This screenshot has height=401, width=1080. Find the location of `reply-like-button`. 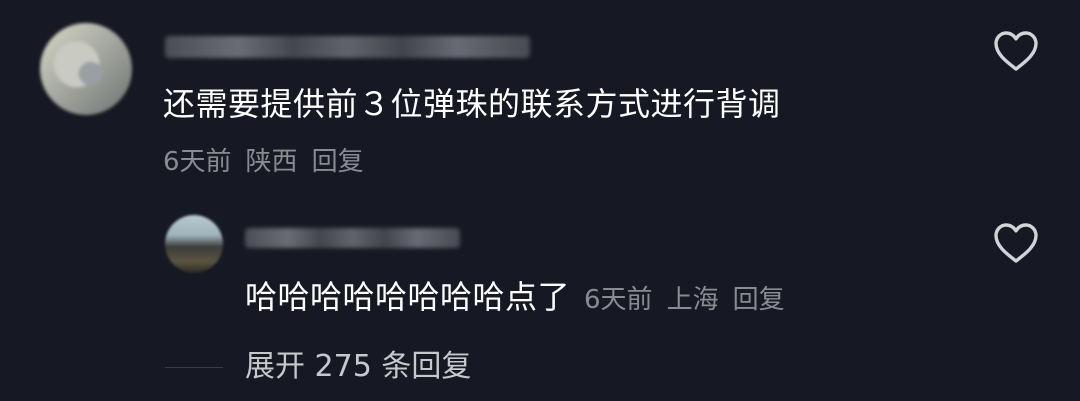

reply-like-button is located at coordinates (1016, 243).